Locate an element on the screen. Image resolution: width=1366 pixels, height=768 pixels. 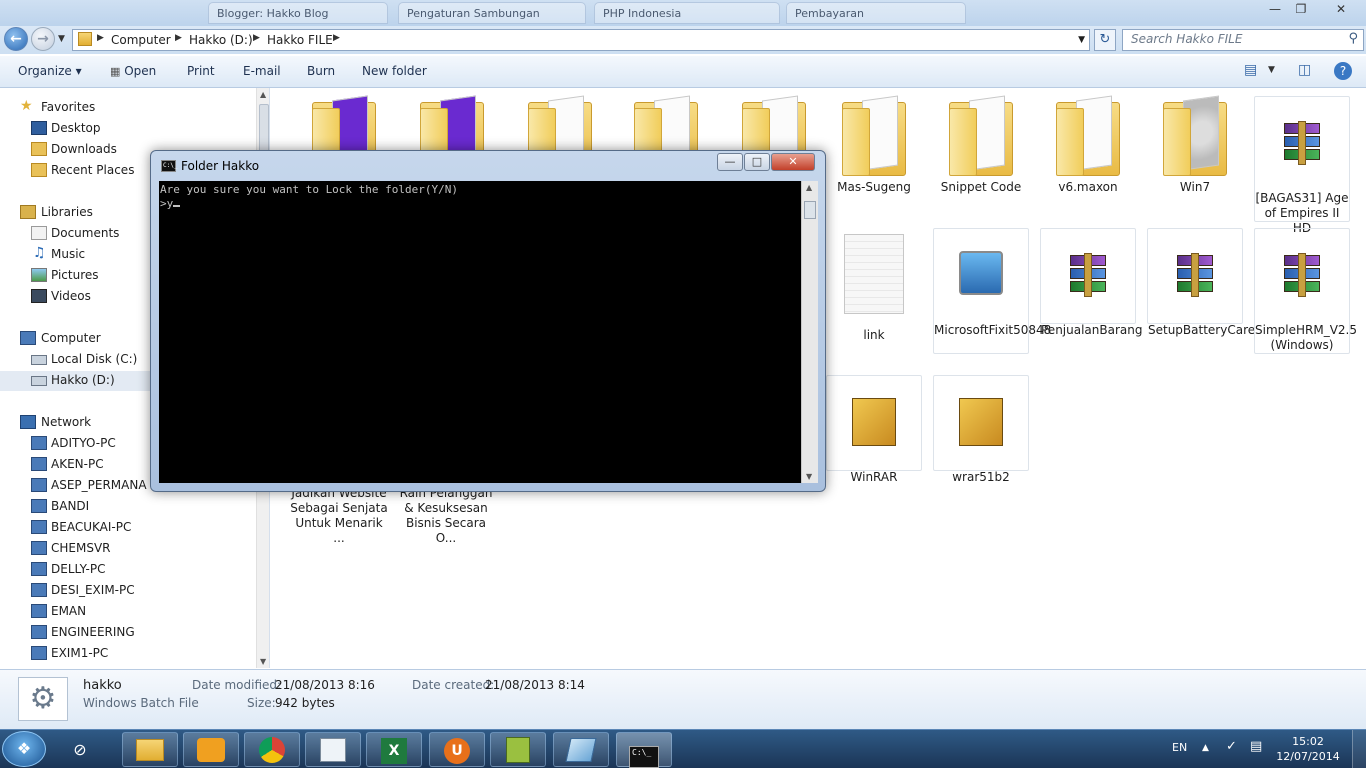
network-status-icon: ▤ is located at coordinates (1256, 746).